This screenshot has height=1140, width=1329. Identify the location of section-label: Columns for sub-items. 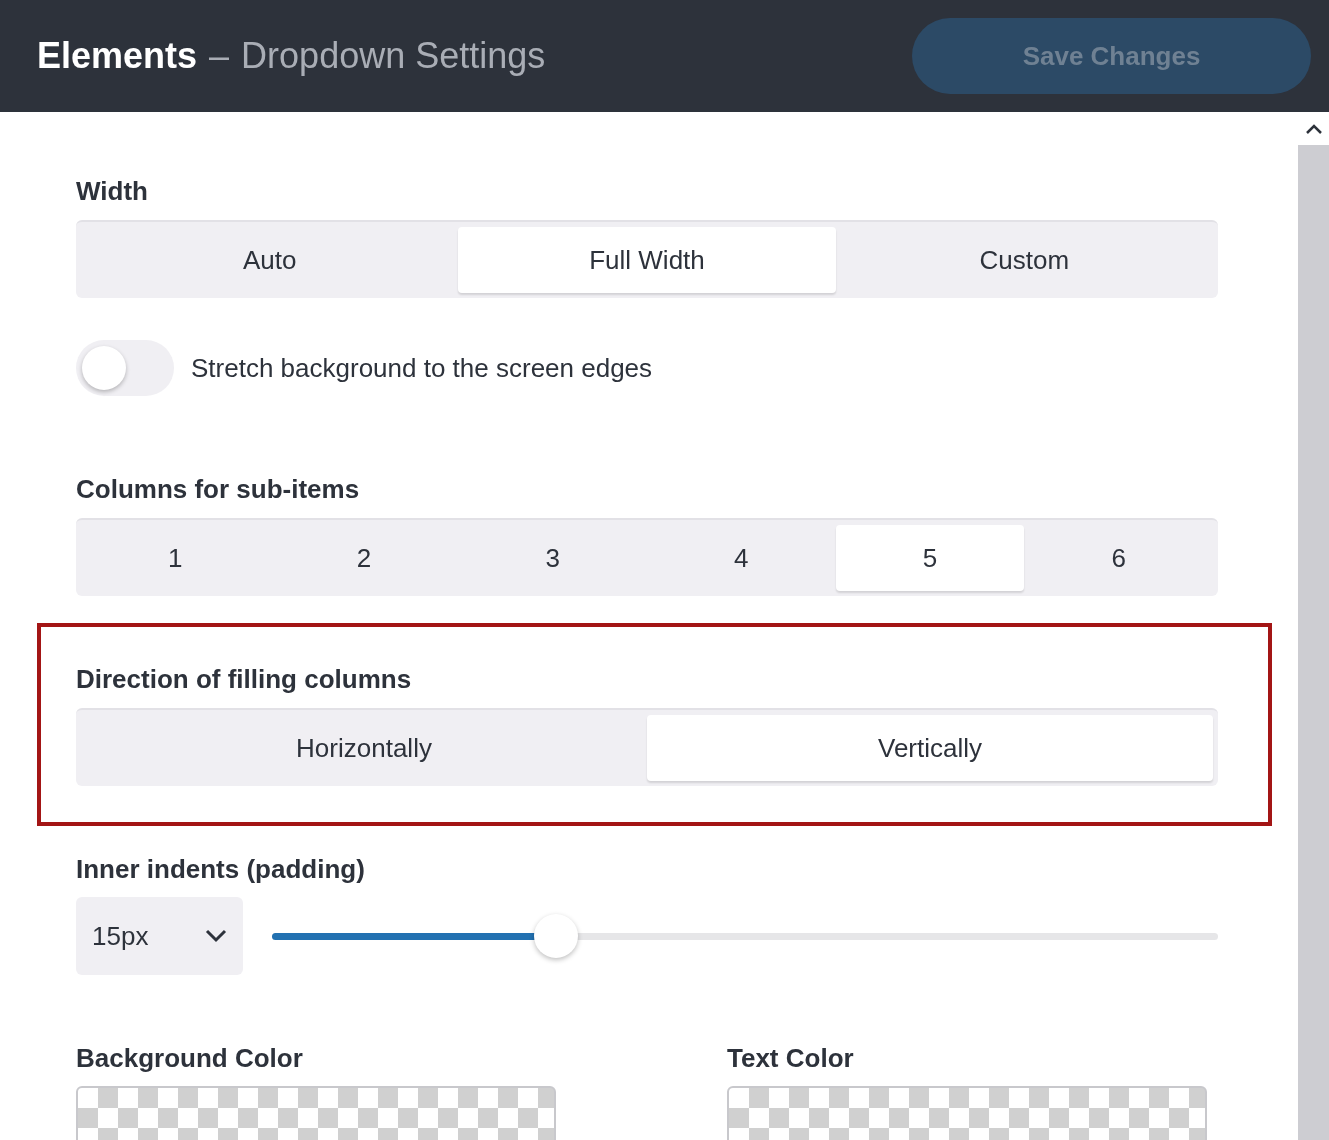
(218, 489).